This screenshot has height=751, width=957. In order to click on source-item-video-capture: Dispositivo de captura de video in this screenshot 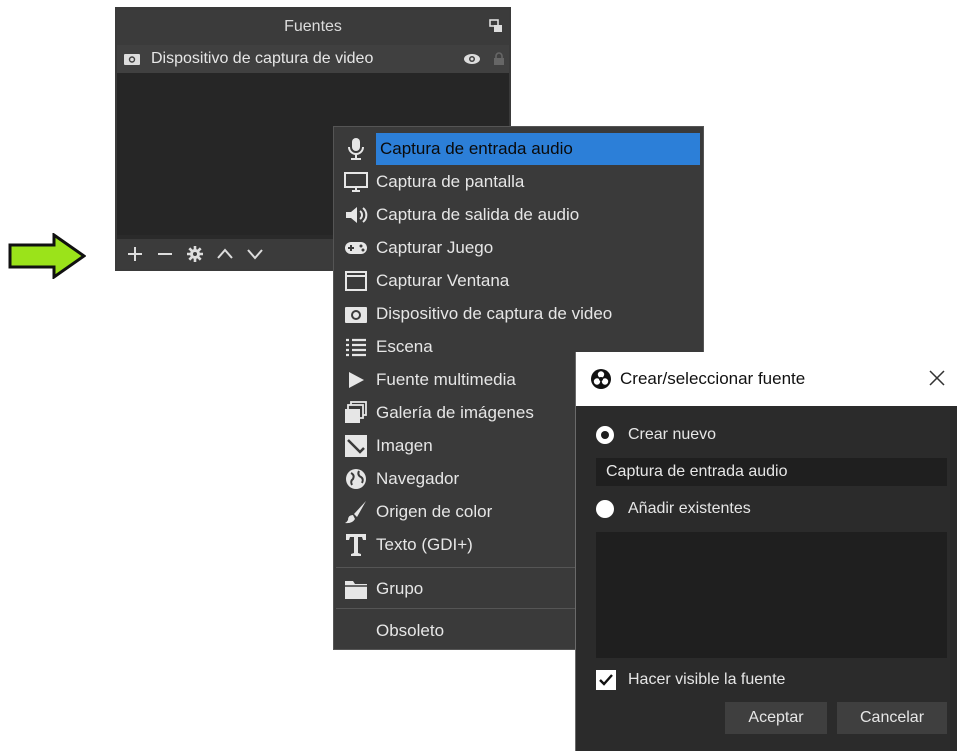, I will do `click(313, 59)`.